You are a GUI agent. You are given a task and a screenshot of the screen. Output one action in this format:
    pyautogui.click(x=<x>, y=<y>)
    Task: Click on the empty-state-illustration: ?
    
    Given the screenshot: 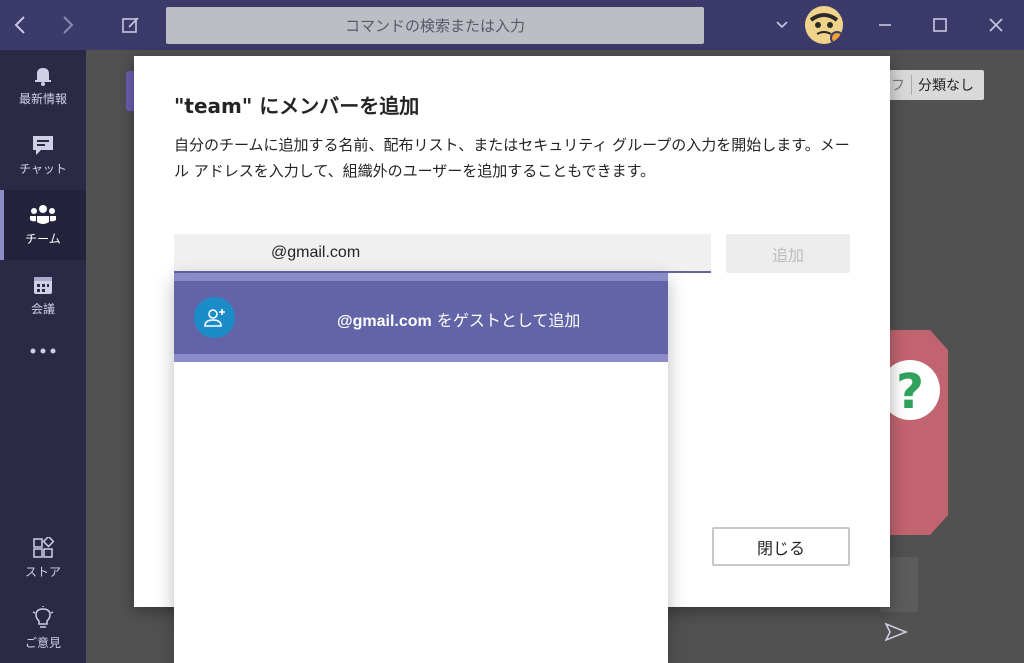 What is the action you would take?
    pyautogui.click(x=914, y=432)
    